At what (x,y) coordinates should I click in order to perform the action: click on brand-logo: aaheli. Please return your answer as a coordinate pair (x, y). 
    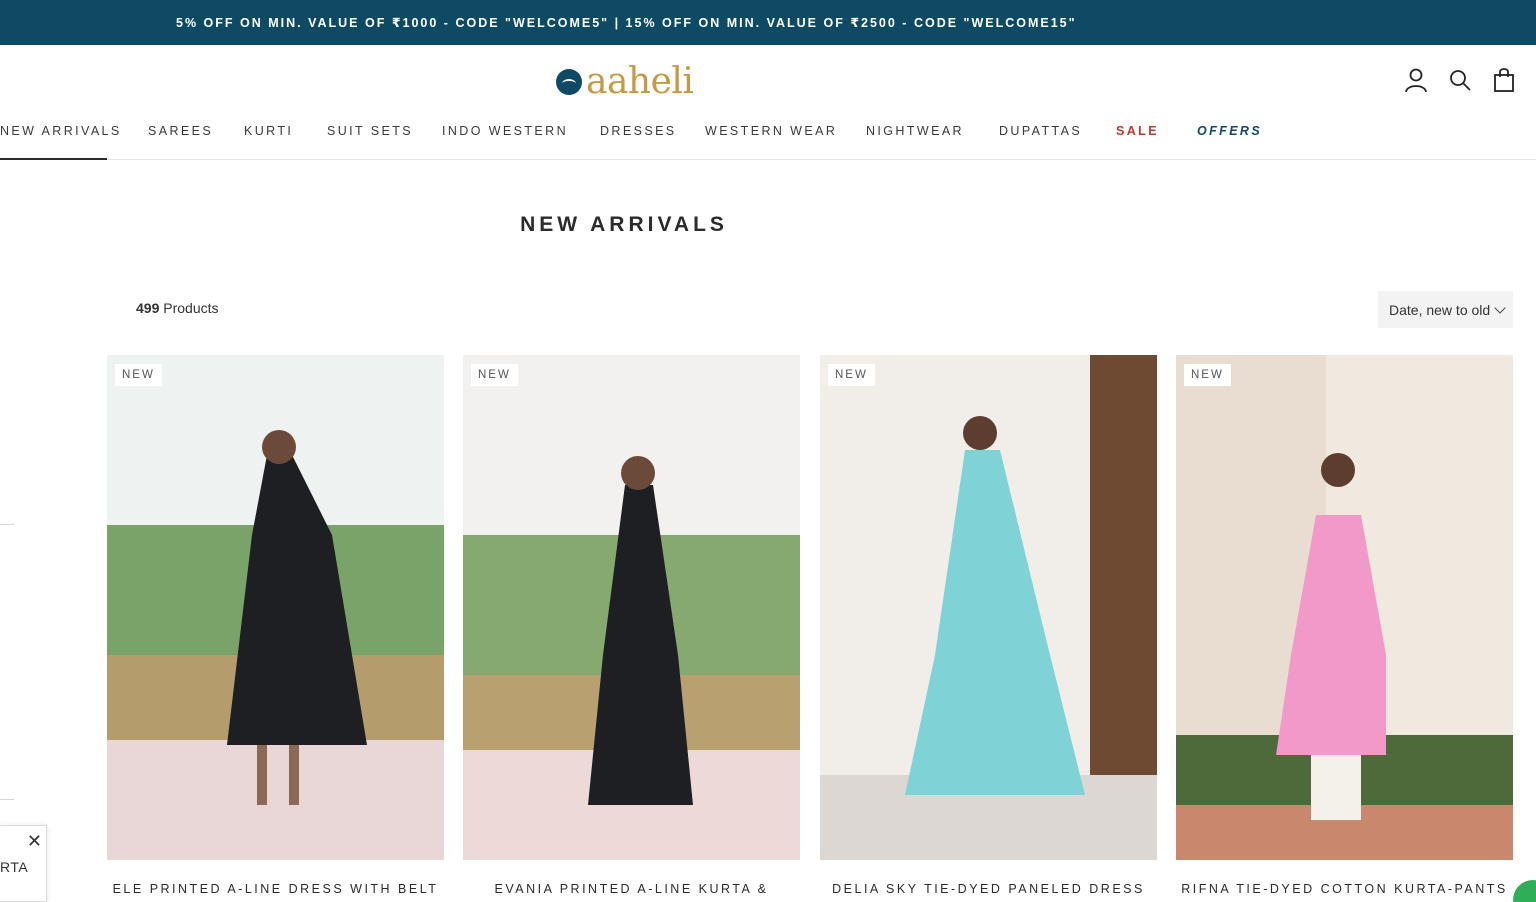
    Looking at the image, I should click on (625, 81).